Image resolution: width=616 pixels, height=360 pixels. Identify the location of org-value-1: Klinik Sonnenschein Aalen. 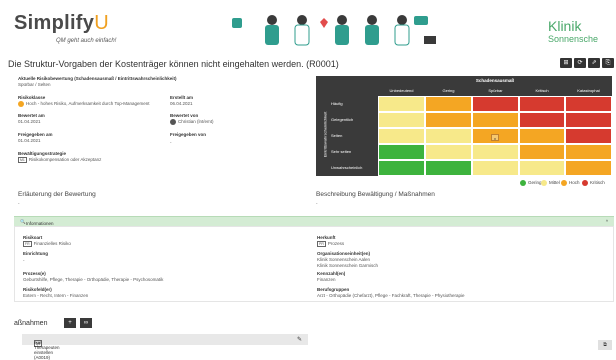
(344, 259).